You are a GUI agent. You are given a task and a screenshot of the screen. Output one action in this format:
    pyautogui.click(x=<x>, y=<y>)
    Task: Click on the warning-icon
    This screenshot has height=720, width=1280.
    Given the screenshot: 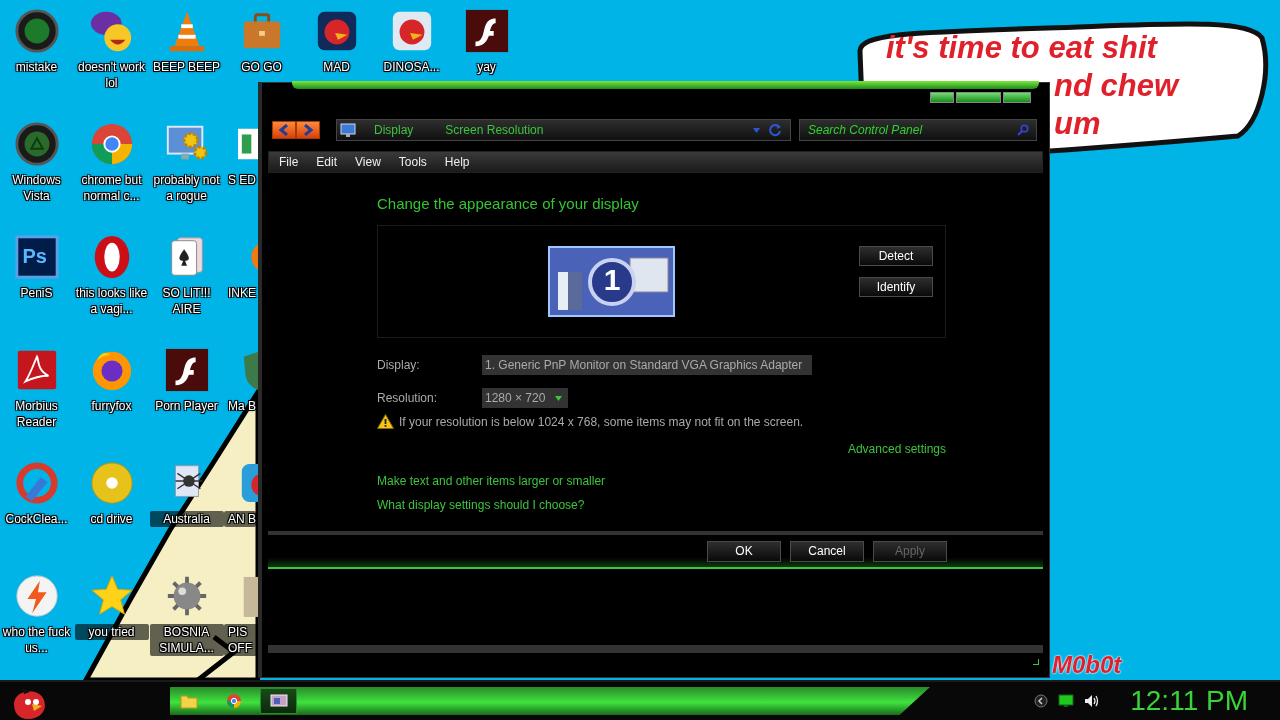 What is the action you would take?
    pyautogui.click(x=385, y=421)
    